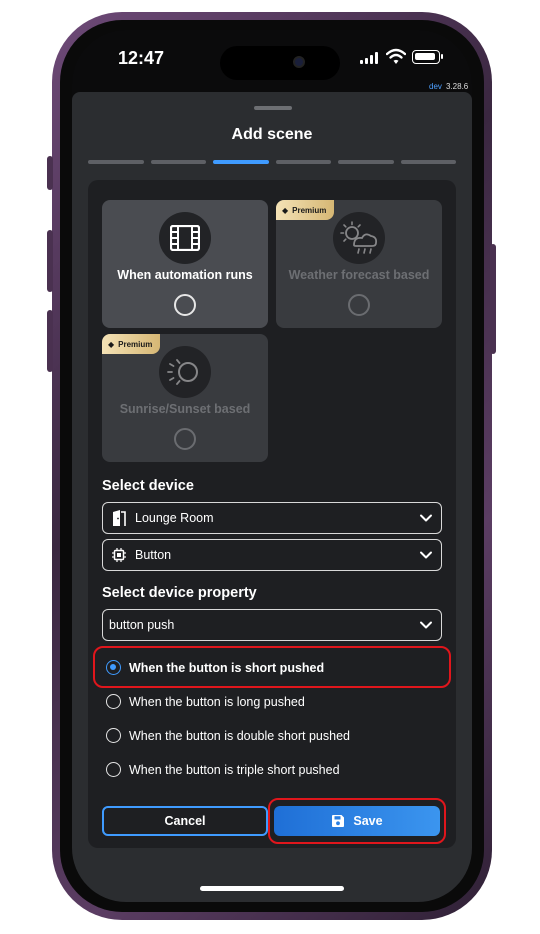  I want to click on property-select-value: button push, so click(142, 625).